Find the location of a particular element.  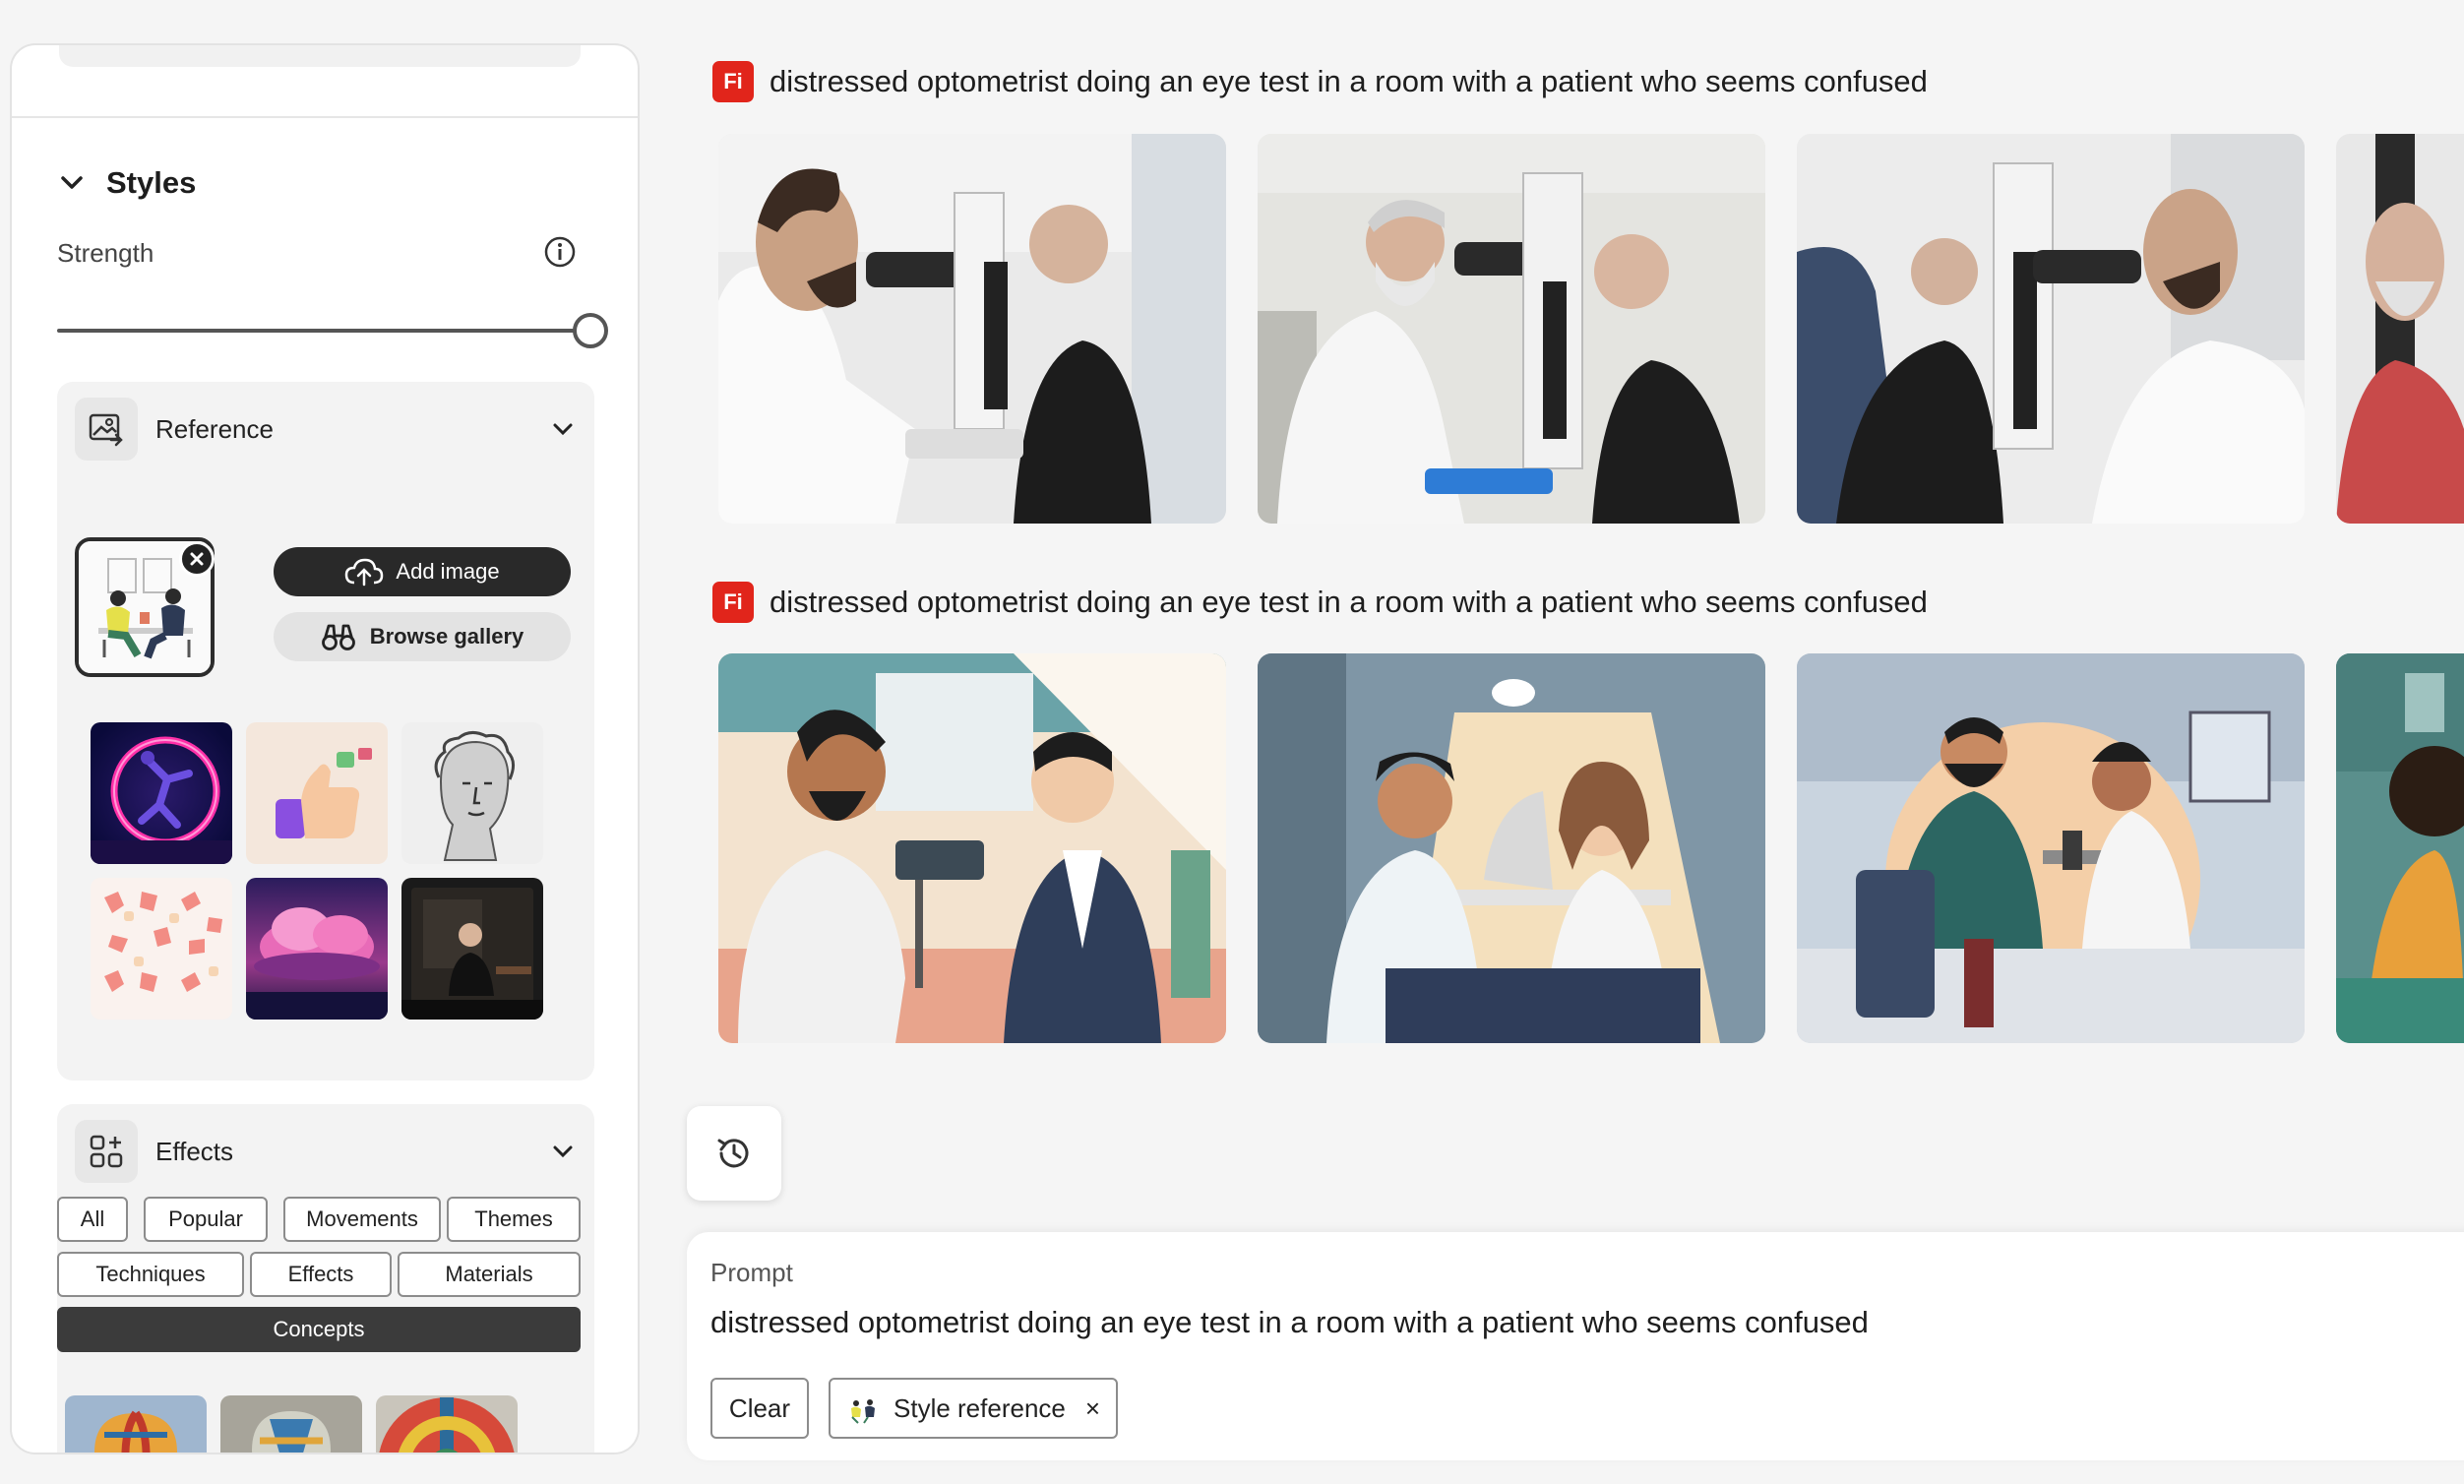

browse-gallery-button: Browse gallery is located at coordinates (422, 636).